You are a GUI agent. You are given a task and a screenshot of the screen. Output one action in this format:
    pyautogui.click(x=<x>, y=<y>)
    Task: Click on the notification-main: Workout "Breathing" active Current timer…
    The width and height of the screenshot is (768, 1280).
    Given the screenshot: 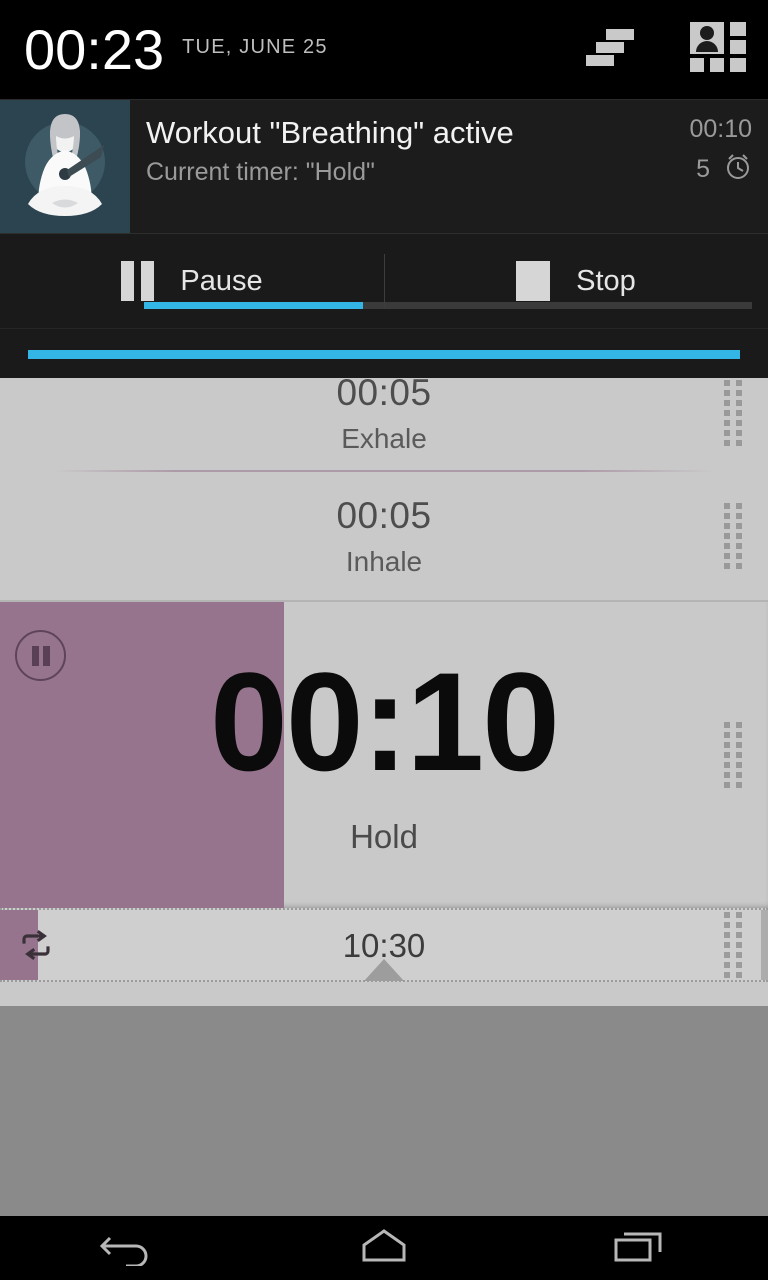 What is the action you would take?
    pyautogui.click(x=384, y=166)
    